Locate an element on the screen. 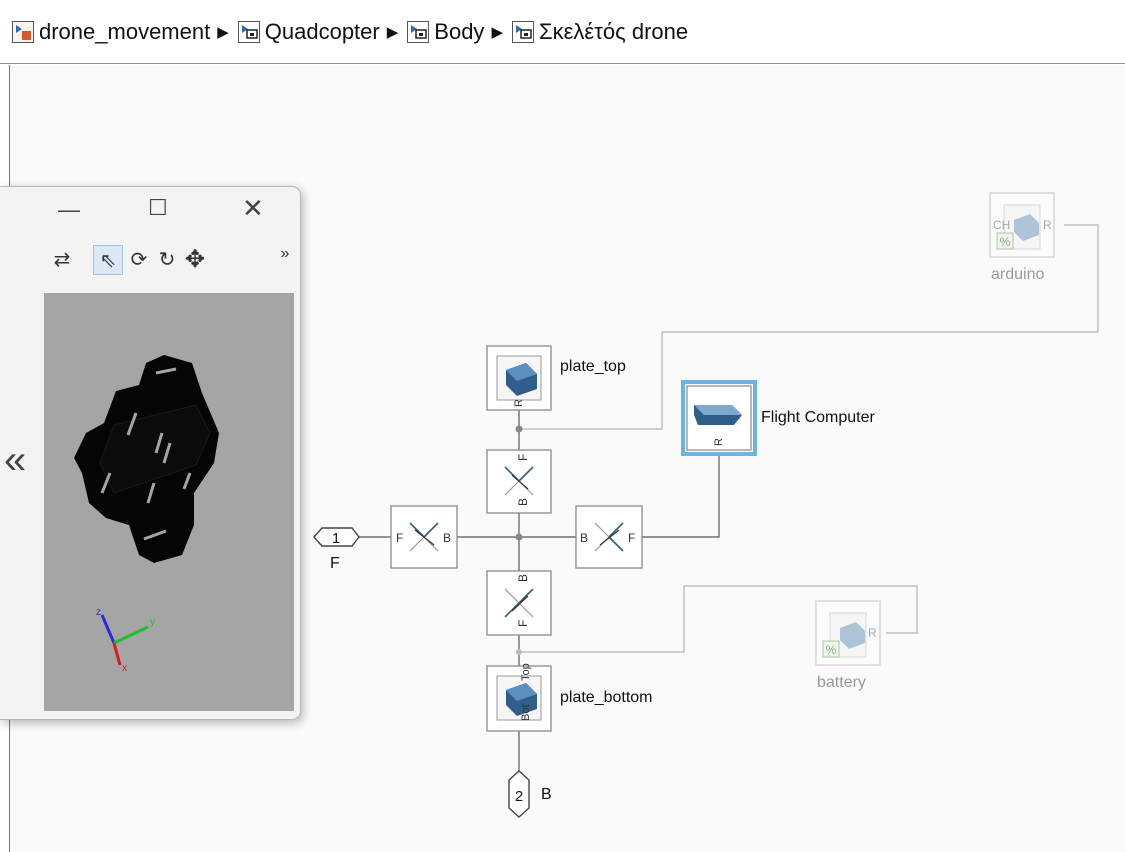  toolbar-overflow-icon: » is located at coordinates (285, 254).